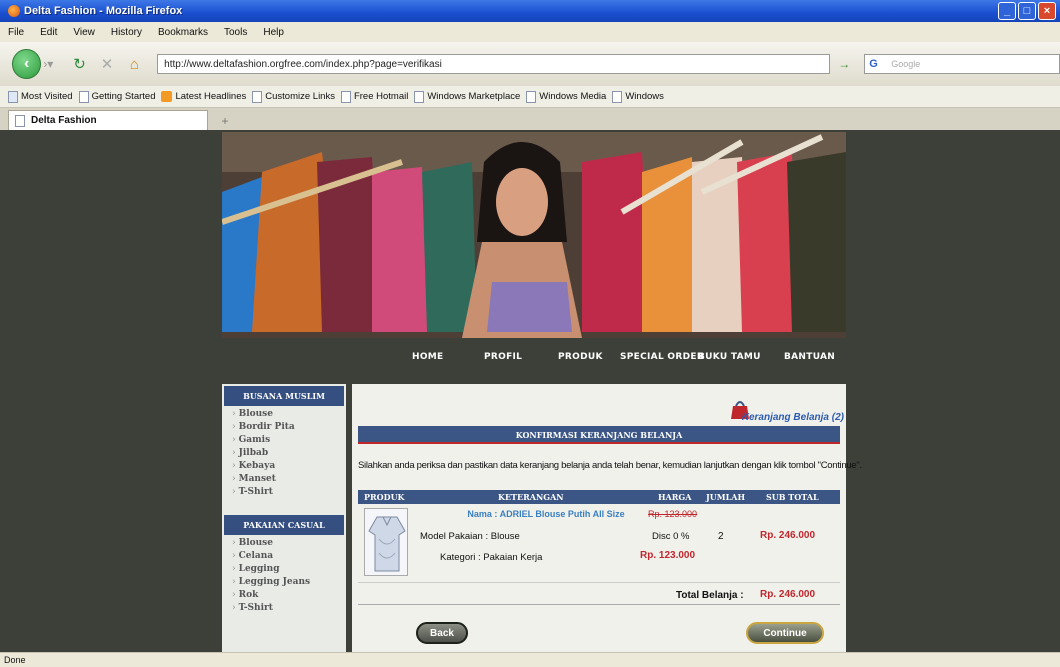 Image resolution: width=1060 pixels, height=667 pixels. Describe the element at coordinates (27, 64) in the screenshot. I see `back-arrow-icon: ‹` at that location.